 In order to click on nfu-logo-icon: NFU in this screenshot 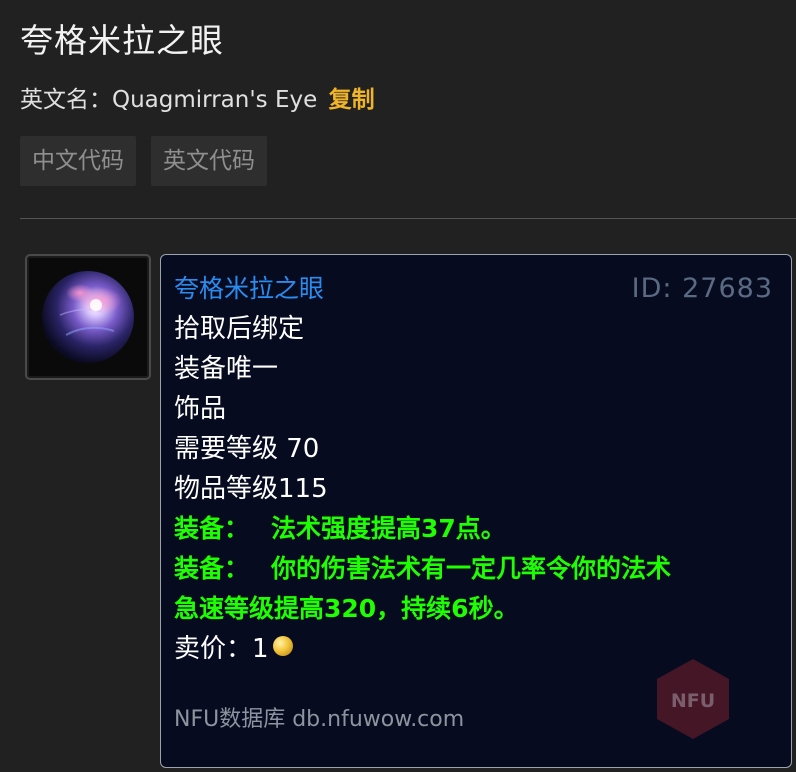, I will do `click(693, 699)`.